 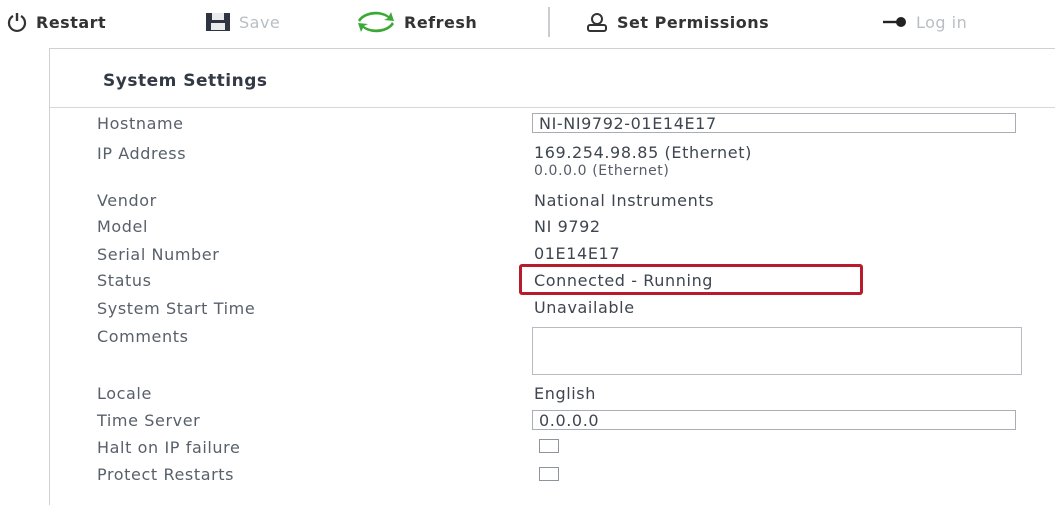 I want to click on locale-label: Locale, so click(x=124, y=393).